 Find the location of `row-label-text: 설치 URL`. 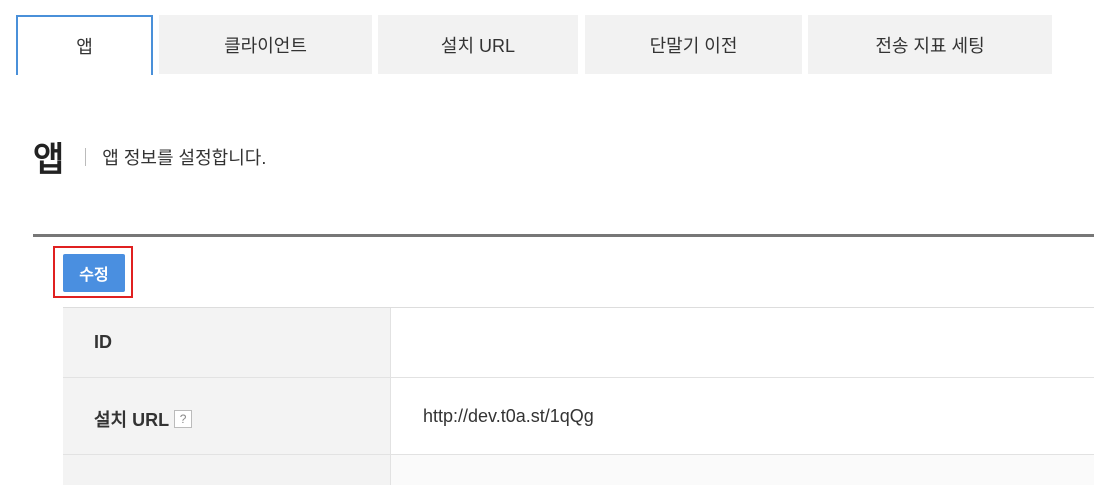

row-label-text: 설치 URL is located at coordinates (132, 420).